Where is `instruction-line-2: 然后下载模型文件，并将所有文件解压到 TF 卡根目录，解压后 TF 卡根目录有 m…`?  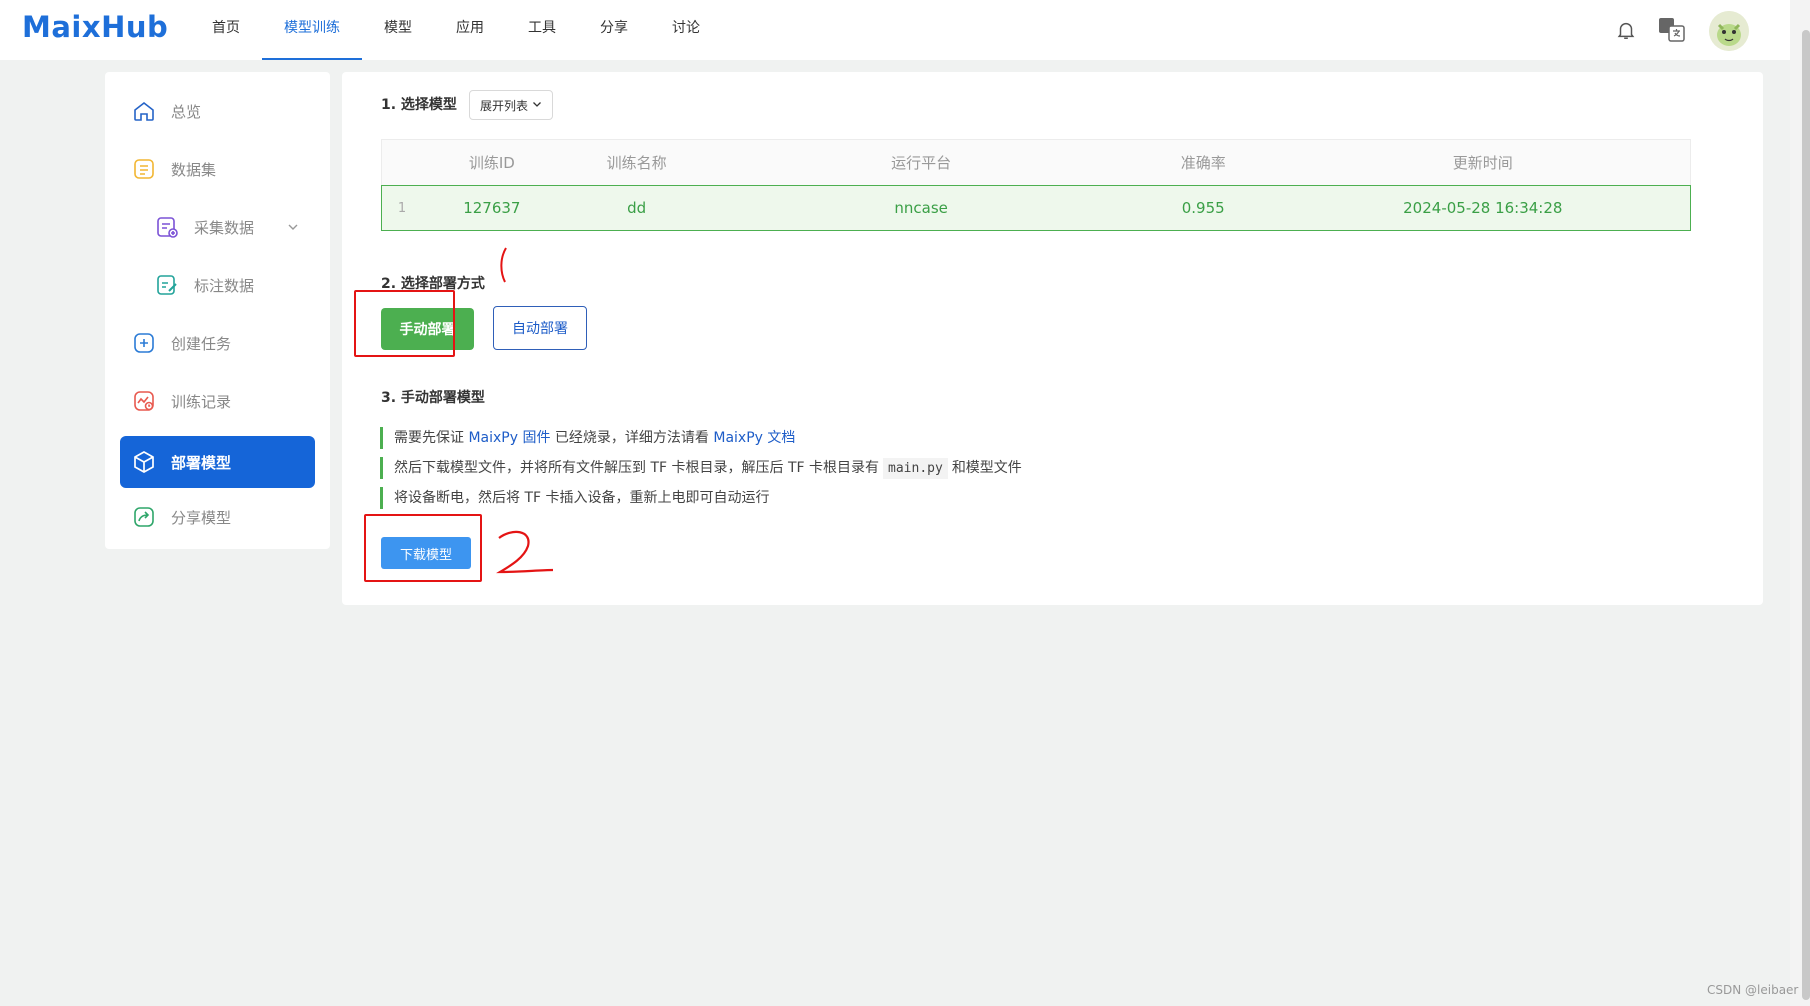 instruction-line-2: 然后下载模型文件，并将所有文件解压到 TF 卡根目录，解压后 TF 卡根目录有 m… is located at coordinates (701, 468).